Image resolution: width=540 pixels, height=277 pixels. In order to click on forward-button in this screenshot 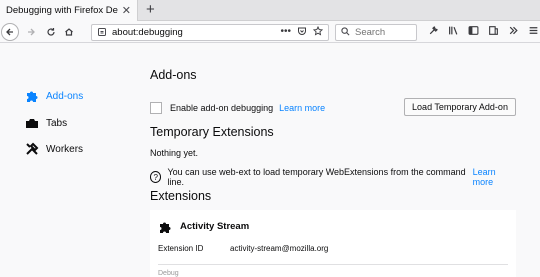, I will do `click(31, 32)`.